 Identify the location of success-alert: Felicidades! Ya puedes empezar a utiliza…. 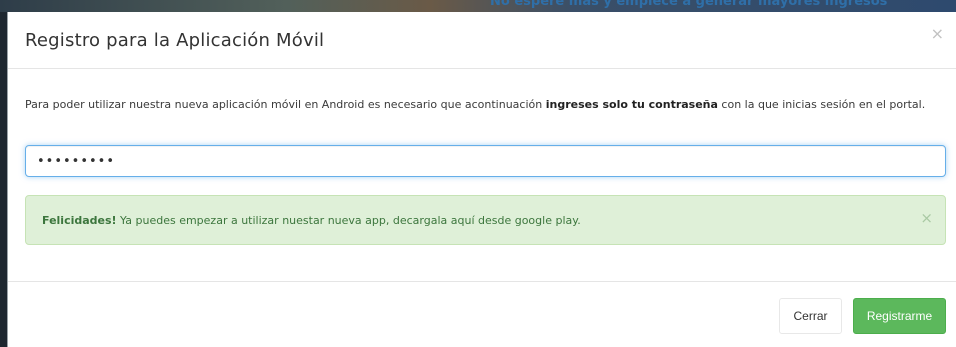
(485, 220).